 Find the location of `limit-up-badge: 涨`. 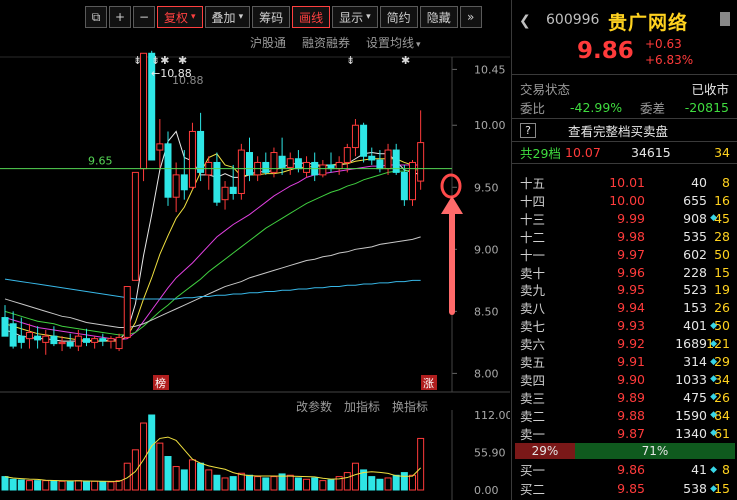

limit-up-badge: 涨 is located at coordinates (429, 382).